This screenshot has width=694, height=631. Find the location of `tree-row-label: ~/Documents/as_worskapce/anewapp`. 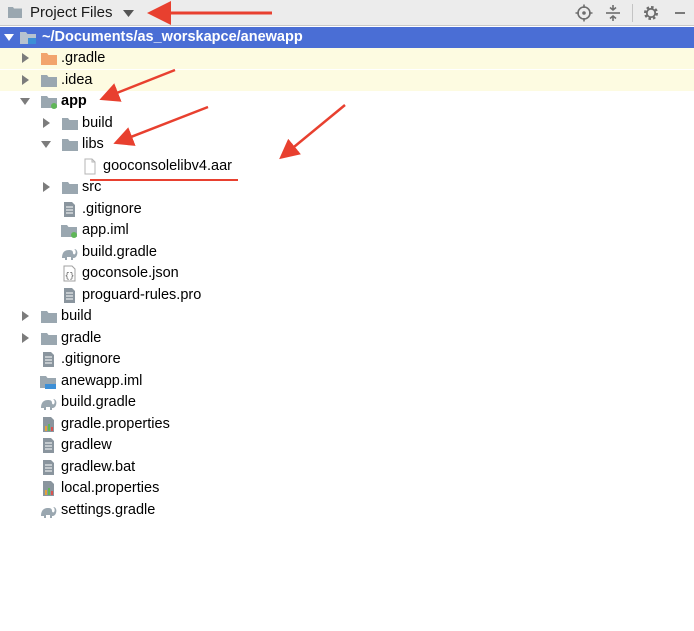

tree-row-label: ~/Documents/as_worskapce/anewapp is located at coordinates (172, 37).